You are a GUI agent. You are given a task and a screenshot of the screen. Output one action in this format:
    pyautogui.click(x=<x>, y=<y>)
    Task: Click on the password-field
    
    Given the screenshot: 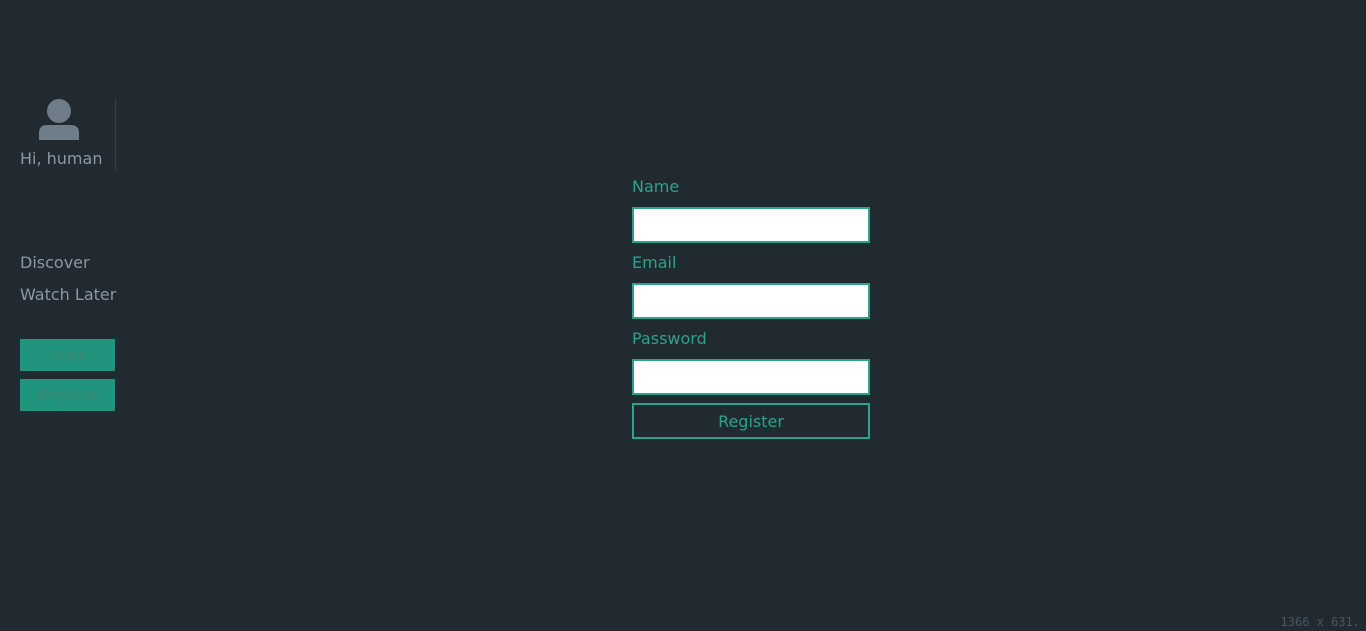 What is the action you would take?
    pyautogui.click(x=751, y=377)
    